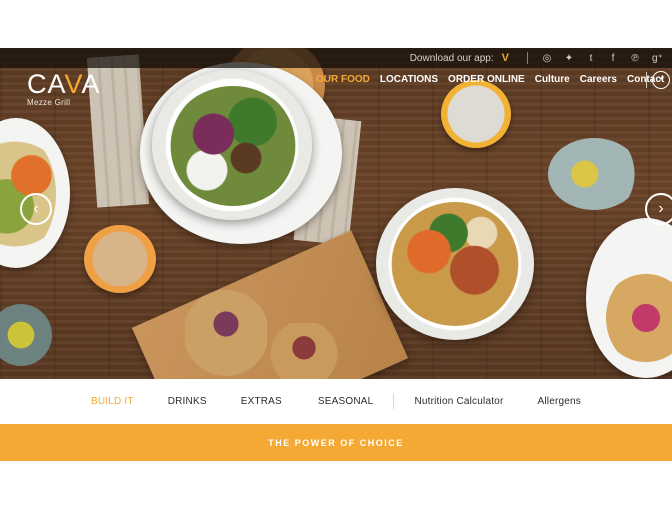  I want to click on nav-item-locations: LOCATIONS, so click(409, 79).